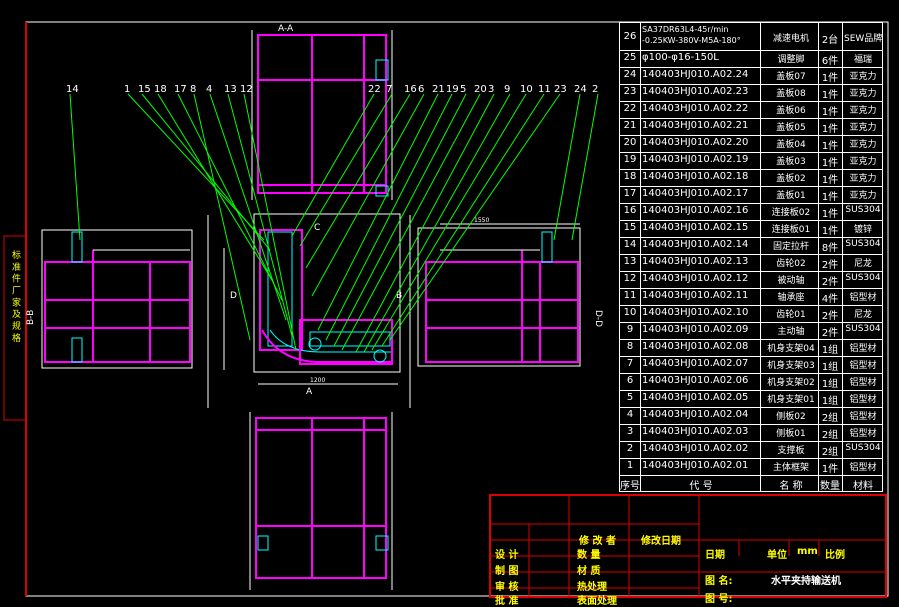  I want to click on bom-row: 5 140403HJ010.A02.05 机身支架01 1组 铝型材, so click(751, 398).